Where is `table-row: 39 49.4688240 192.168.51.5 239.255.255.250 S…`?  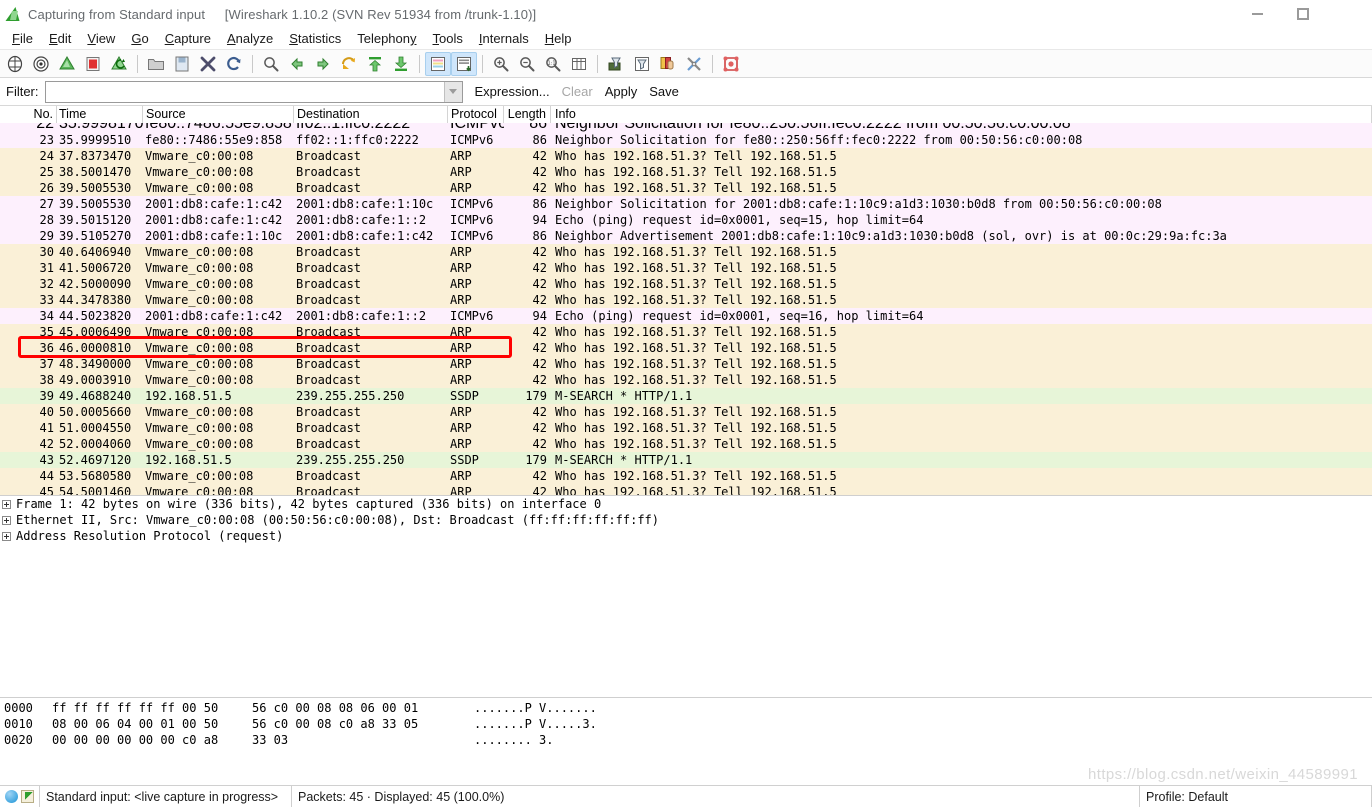 table-row: 39 49.4688240 192.168.51.5 239.255.255.250 S… is located at coordinates (686, 396).